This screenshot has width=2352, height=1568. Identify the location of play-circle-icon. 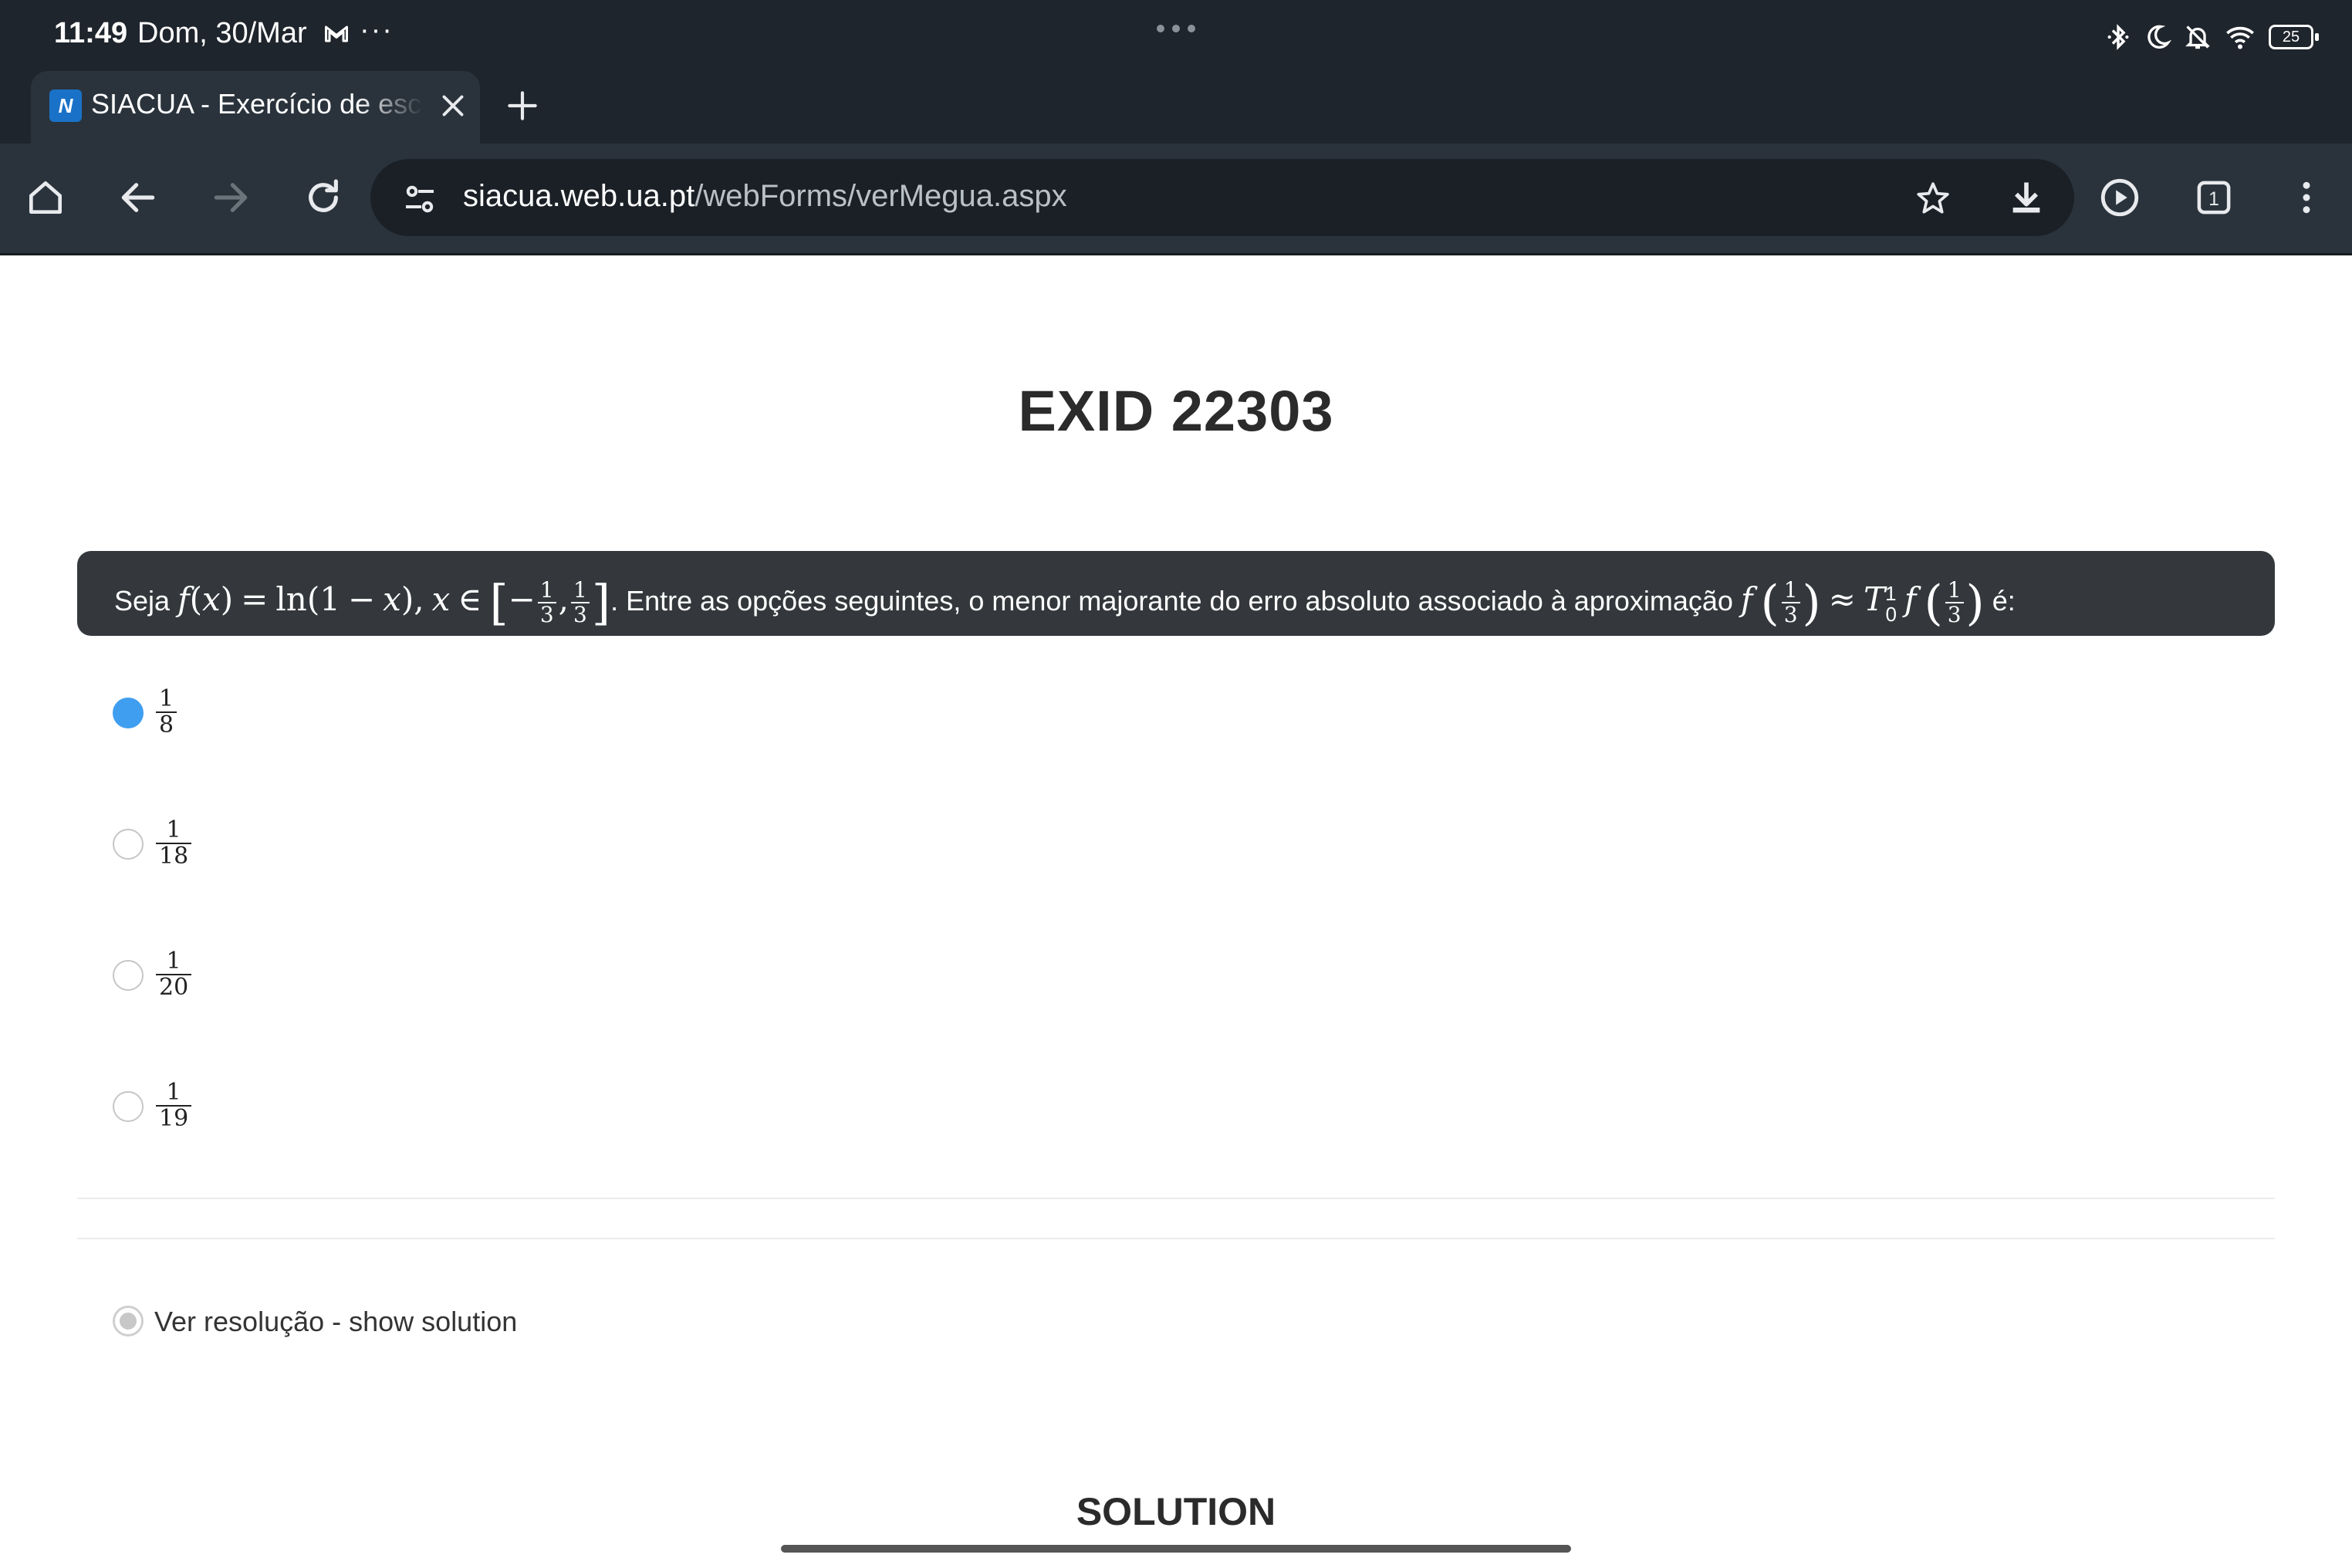
(2119, 197).